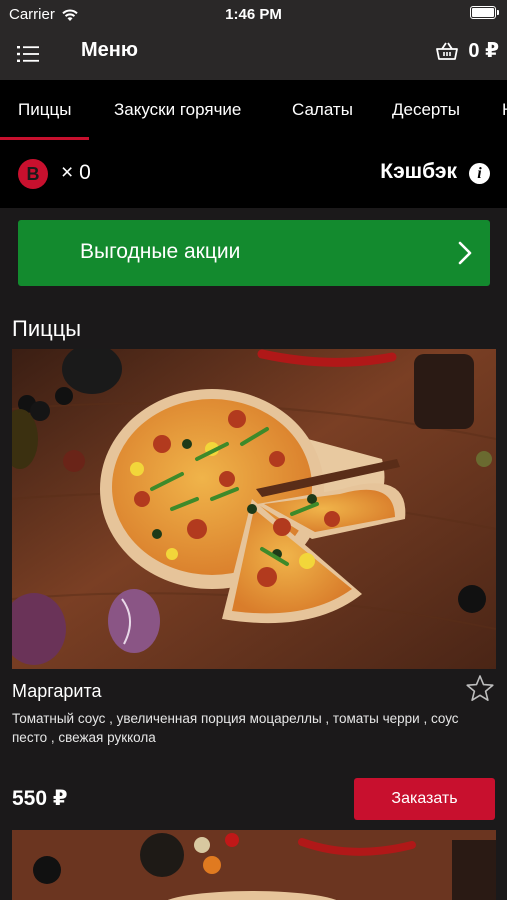  Describe the element at coordinates (480, 688) in the screenshot. I see `star-icon` at that location.